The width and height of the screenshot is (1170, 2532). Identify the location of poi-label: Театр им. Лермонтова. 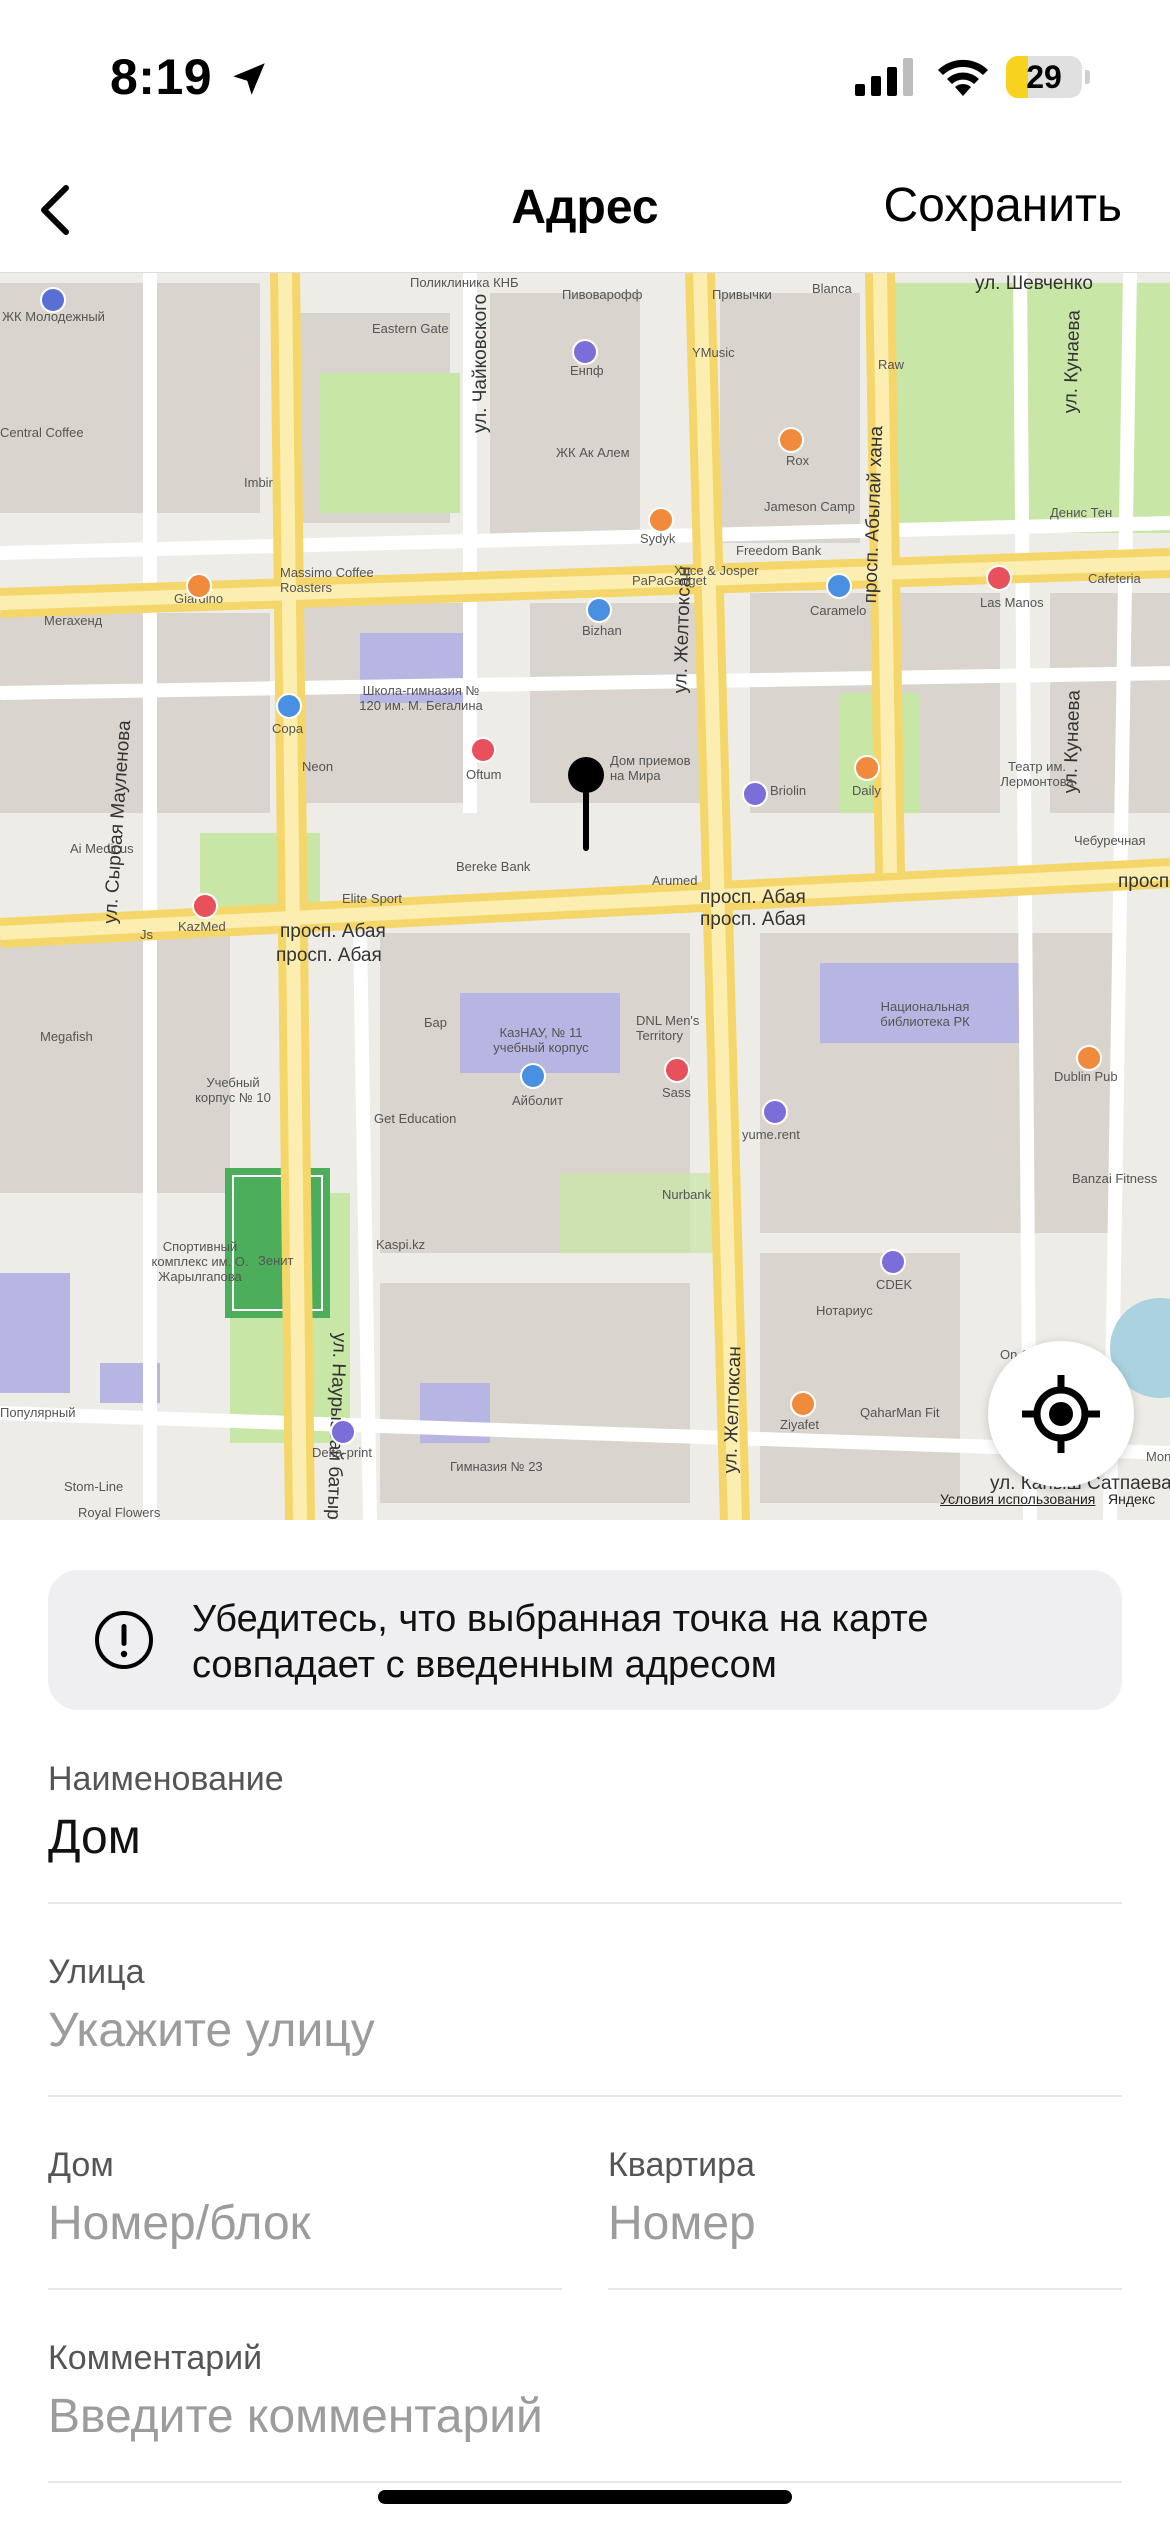
(1037, 774).